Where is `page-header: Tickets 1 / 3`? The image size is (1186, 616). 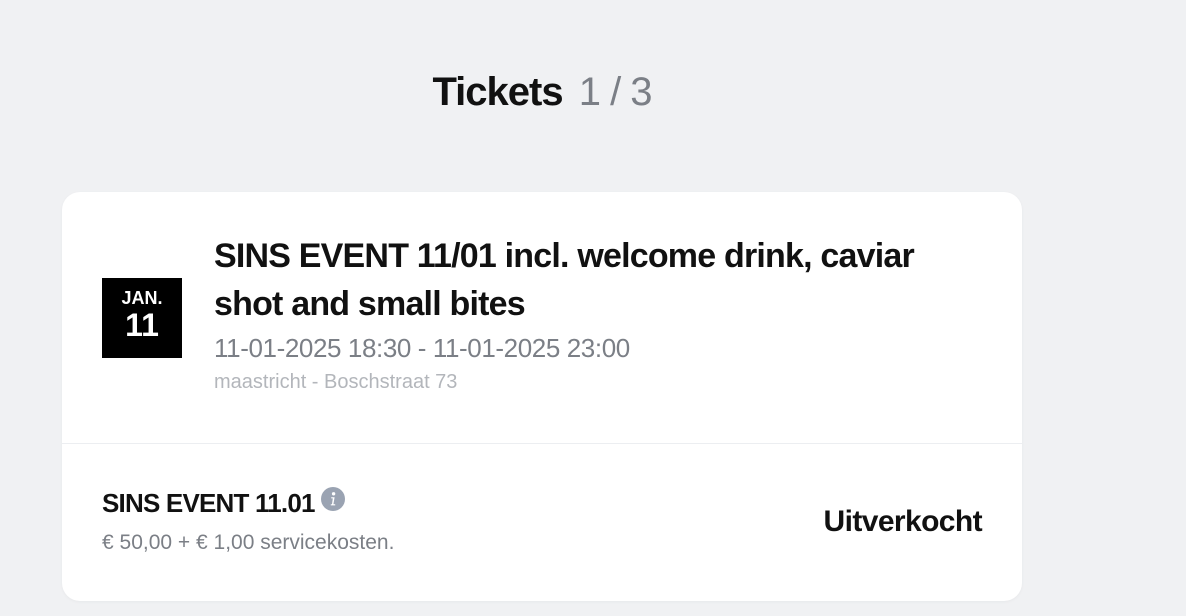
page-header: Tickets 1 / 3 is located at coordinates (542, 92).